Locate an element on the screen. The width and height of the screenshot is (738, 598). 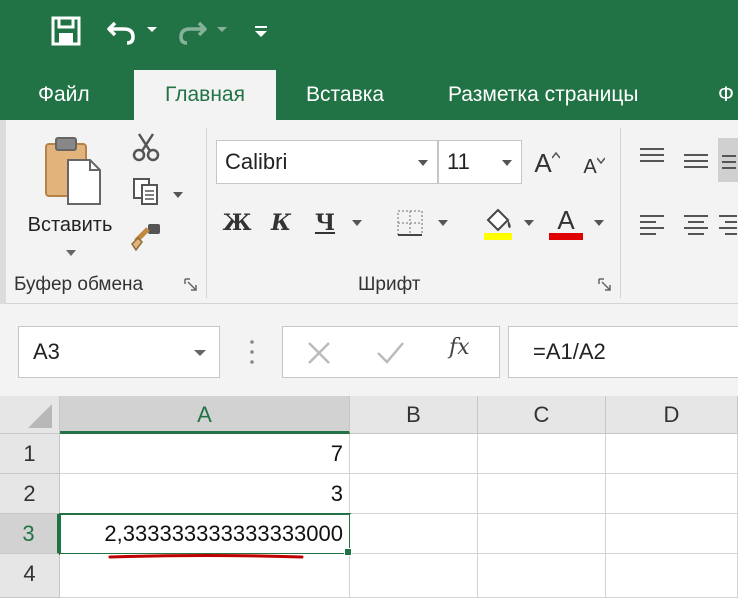
fill-color-dropdown is located at coordinates (529, 223).